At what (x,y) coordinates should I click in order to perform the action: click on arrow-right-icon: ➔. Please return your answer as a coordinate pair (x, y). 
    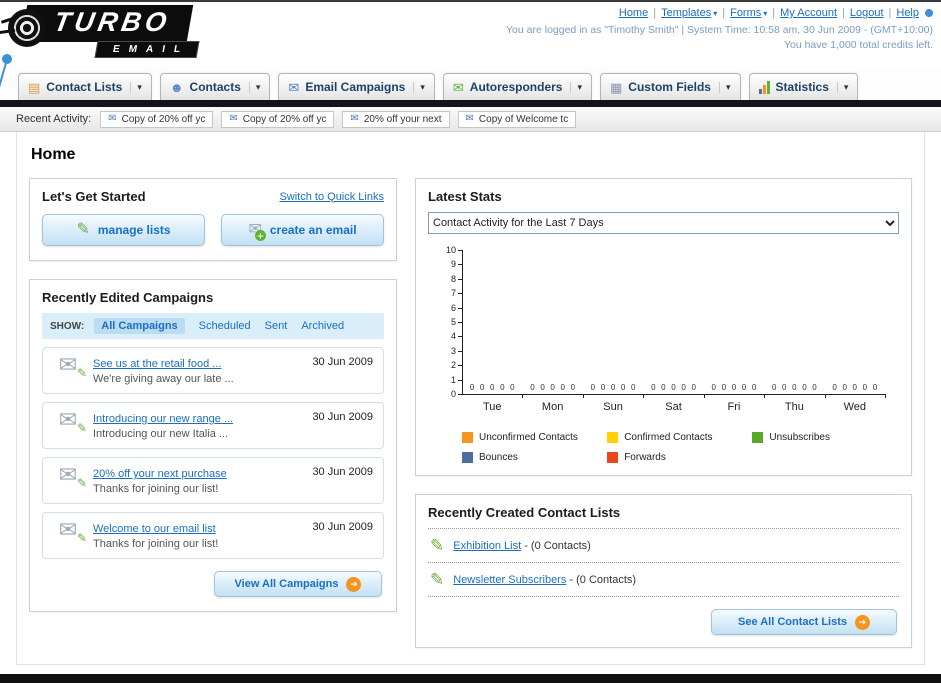
    Looking at the image, I should click on (862, 622).